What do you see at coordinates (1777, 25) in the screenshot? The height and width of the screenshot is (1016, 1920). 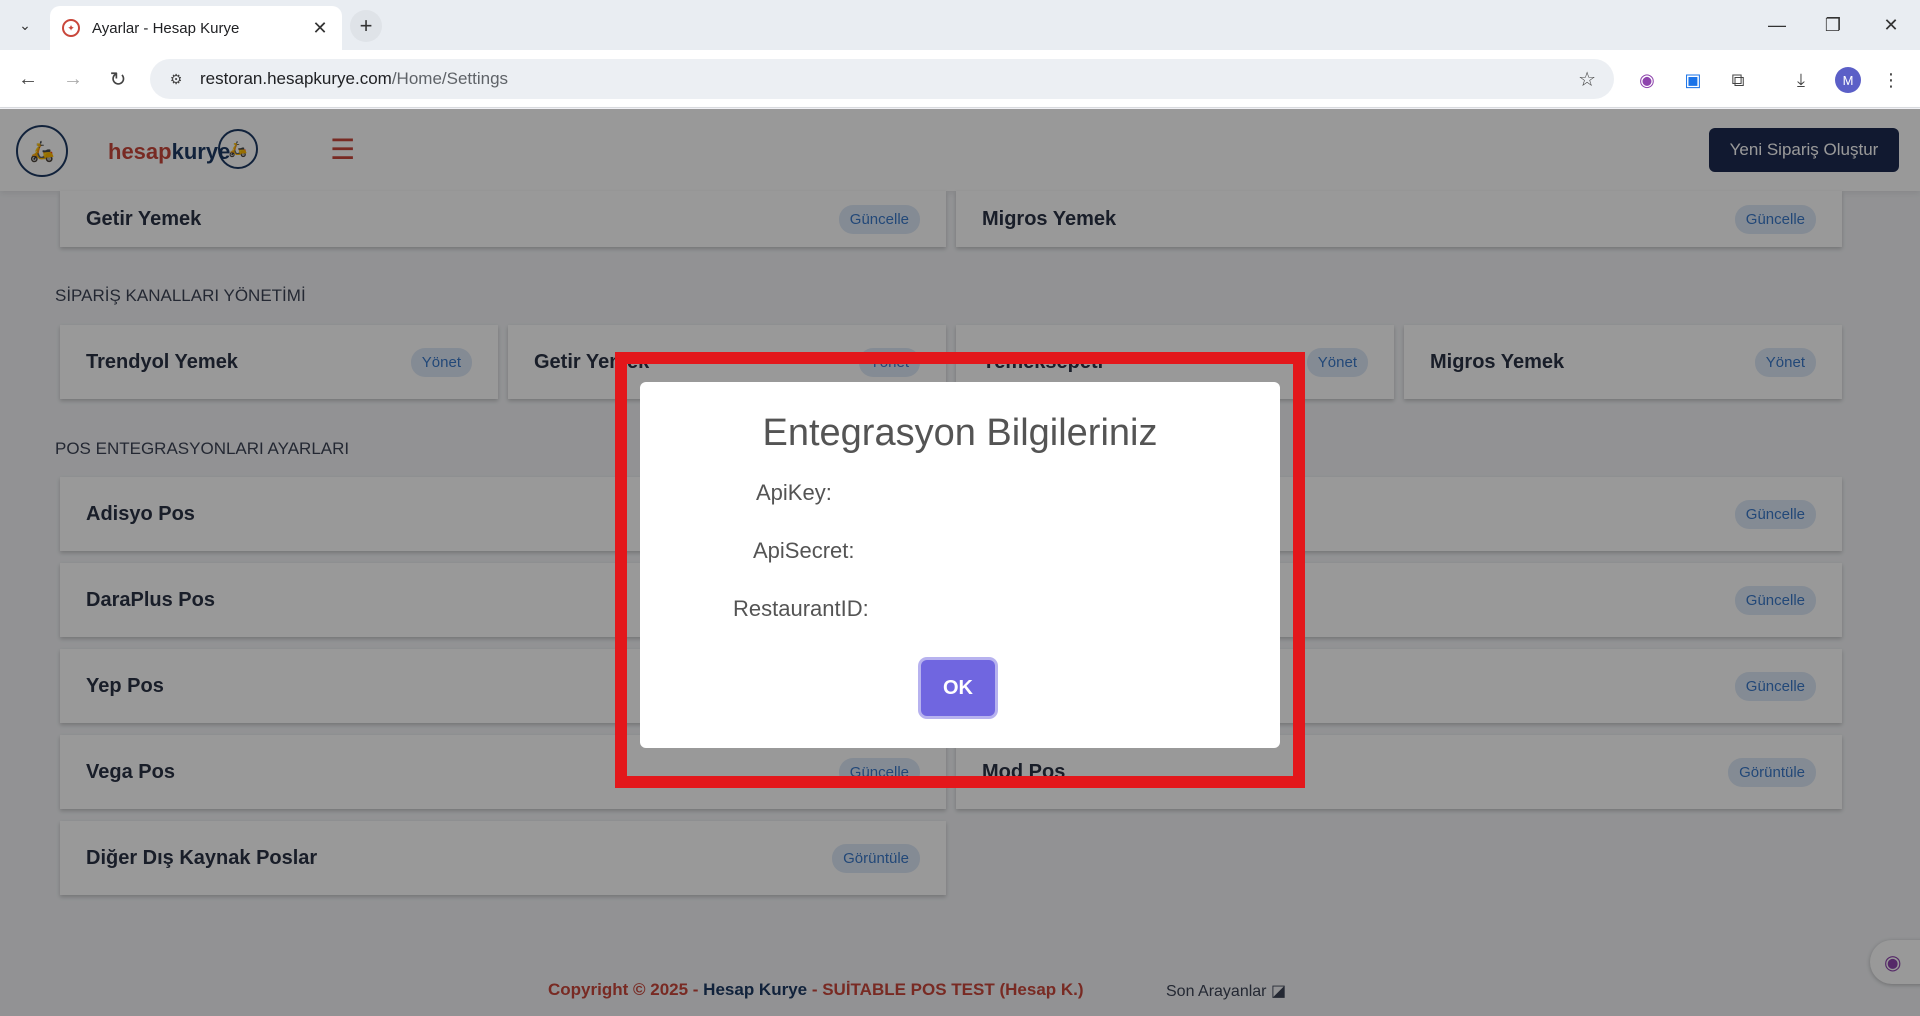 I see `minimize-icon: —` at bounding box center [1777, 25].